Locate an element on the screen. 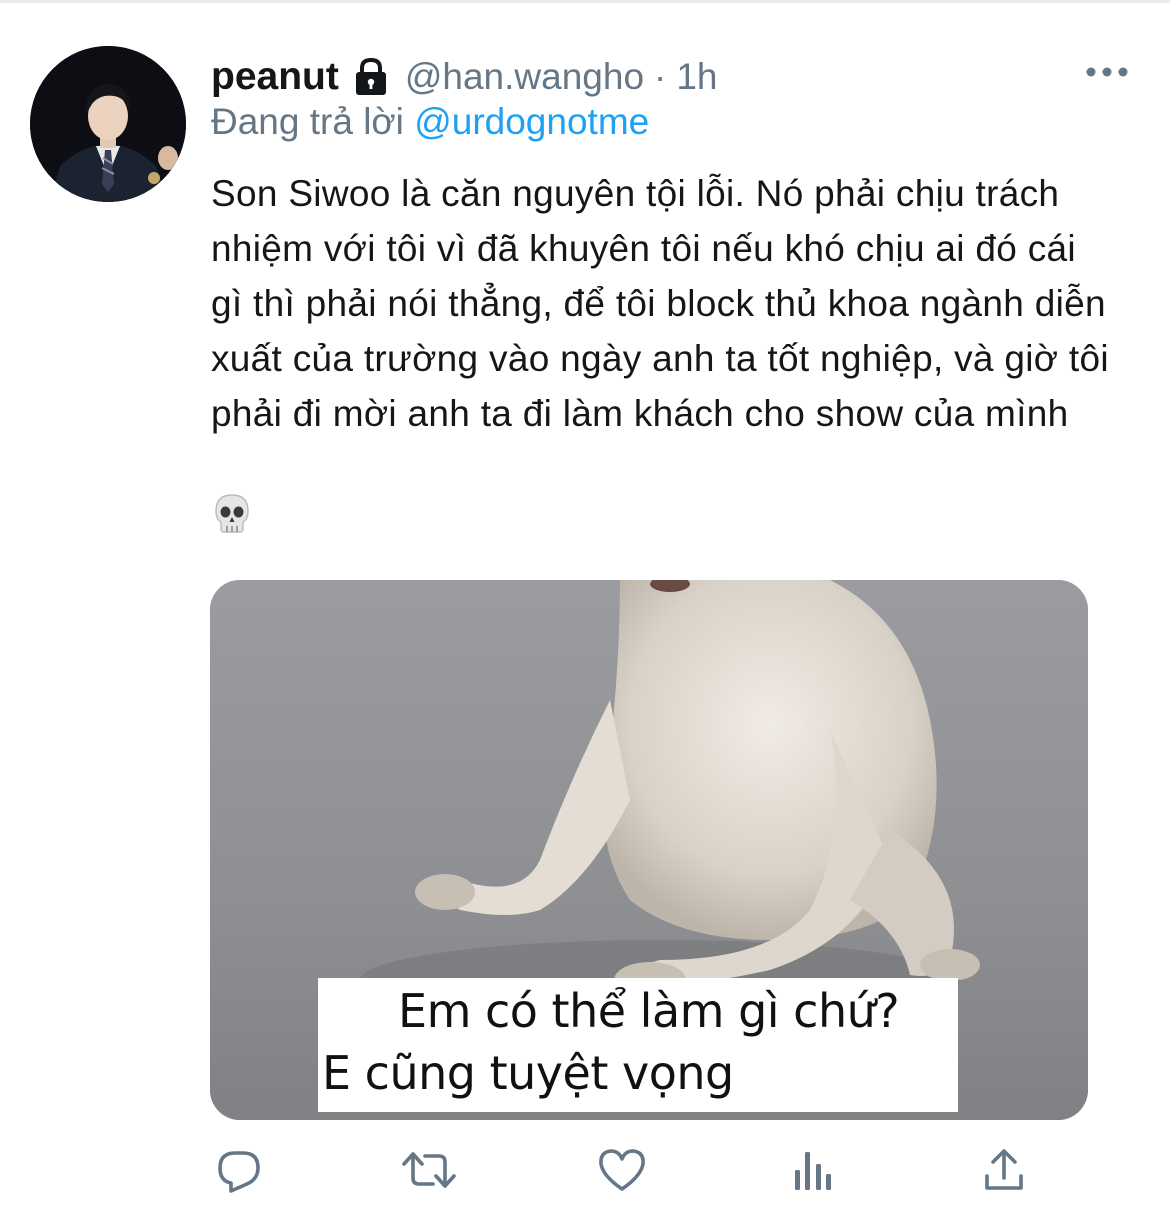 The image size is (1170, 1214). reply-context: Đang trả lời @urdognotme is located at coordinates (430, 122).